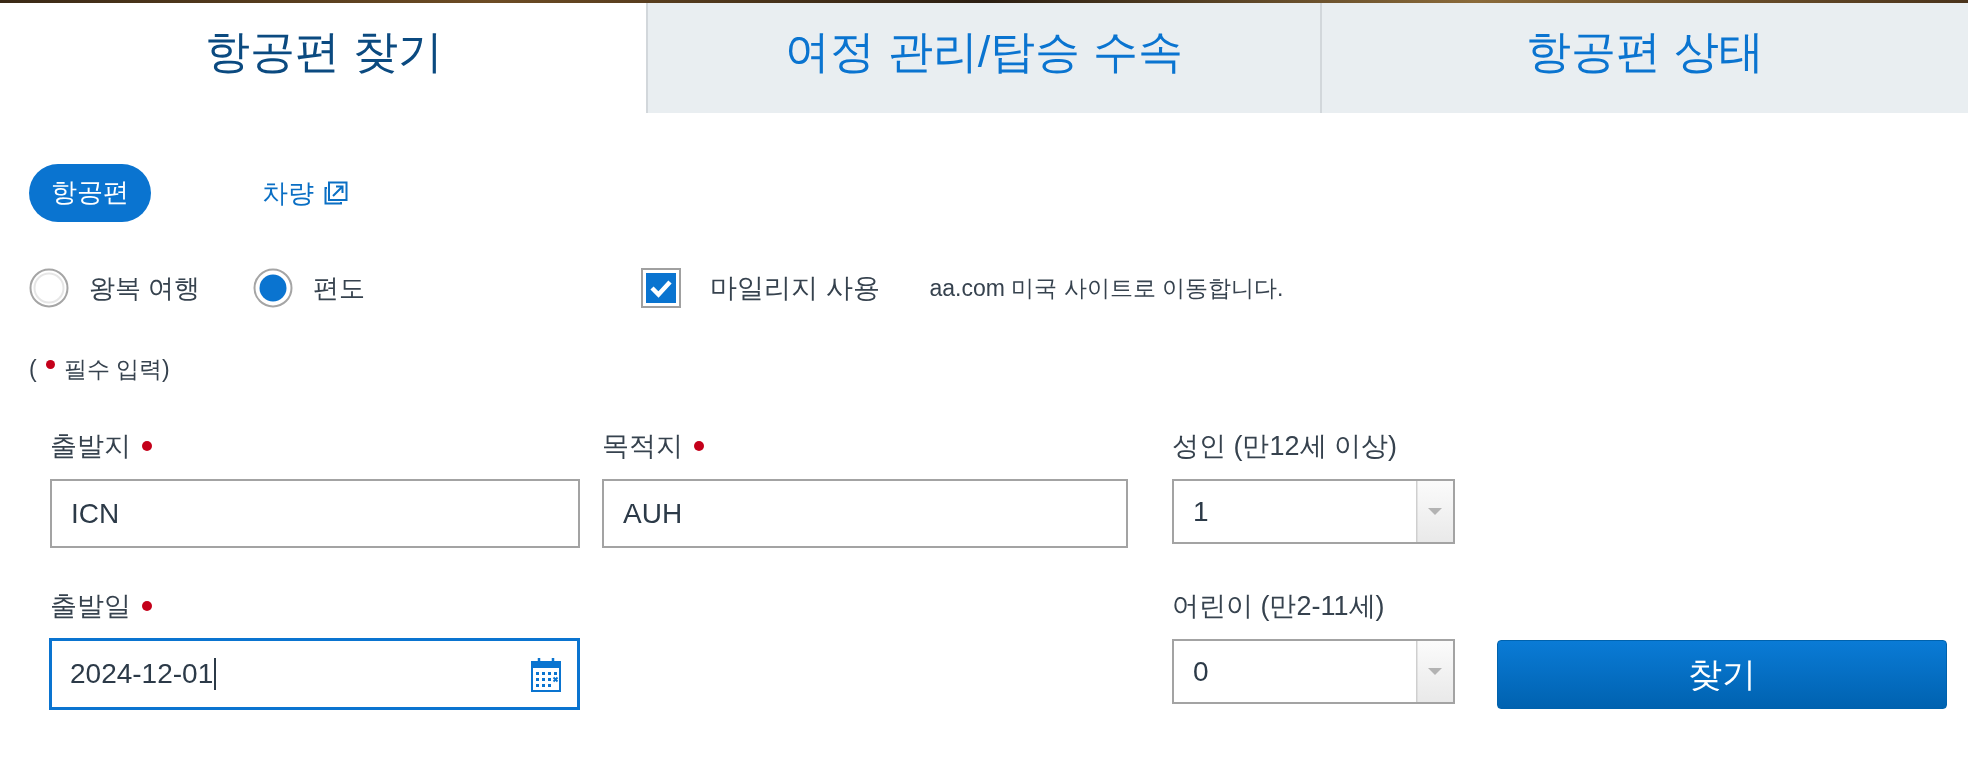 The width and height of the screenshot is (1968, 758). Describe the element at coordinates (1722, 674) in the screenshot. I see `search-button: 찾기` at that location.